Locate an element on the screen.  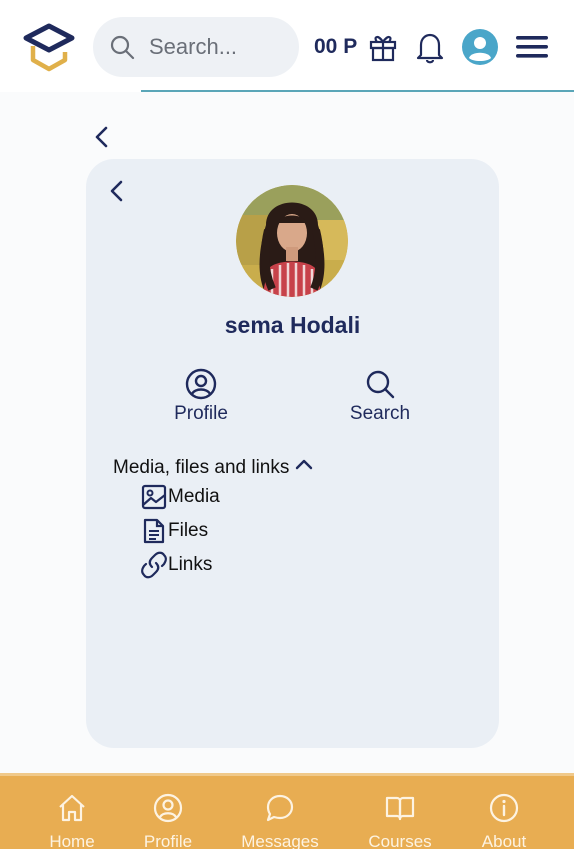
chevron-up-icon is located at coordinates (304, 464).